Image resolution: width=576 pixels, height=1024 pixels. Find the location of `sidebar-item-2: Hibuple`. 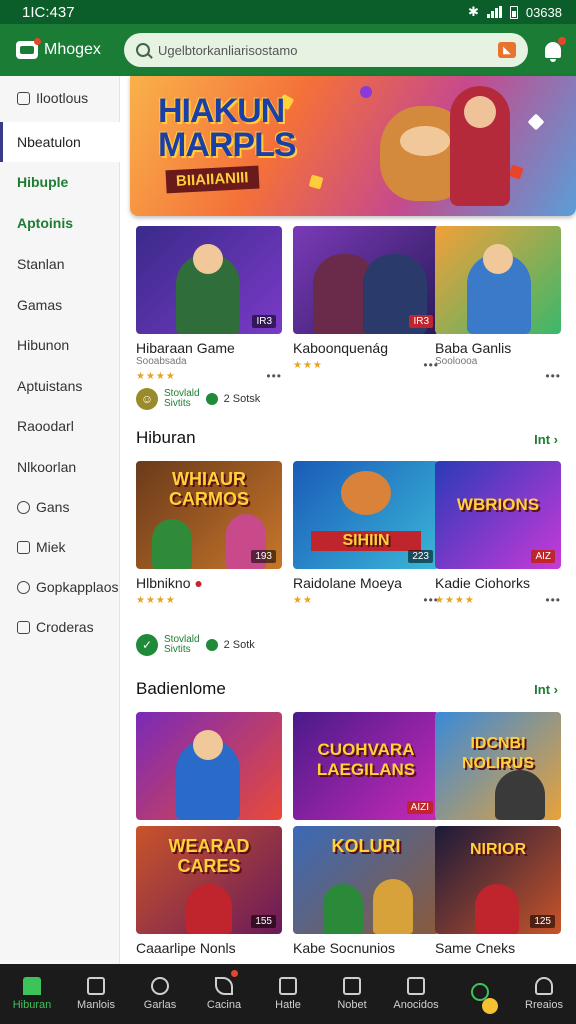

sidebar-item-2: Hibuple is located at coordinates (60, 182).